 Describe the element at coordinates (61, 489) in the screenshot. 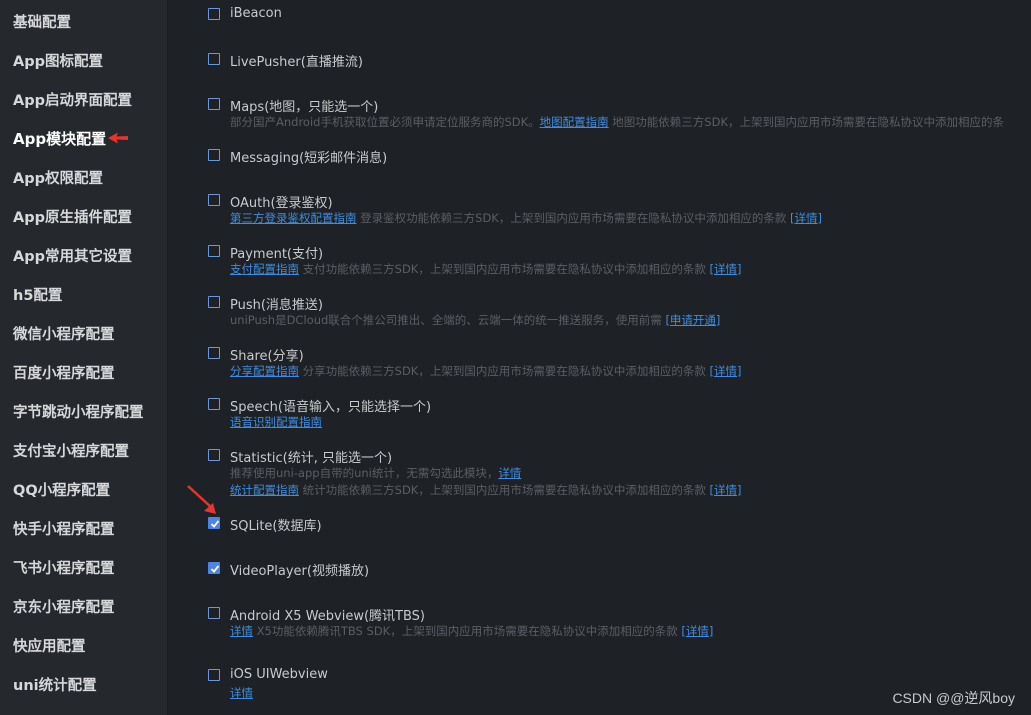

I see `sidebar-item-qq: QQ小程序配置` at that location.